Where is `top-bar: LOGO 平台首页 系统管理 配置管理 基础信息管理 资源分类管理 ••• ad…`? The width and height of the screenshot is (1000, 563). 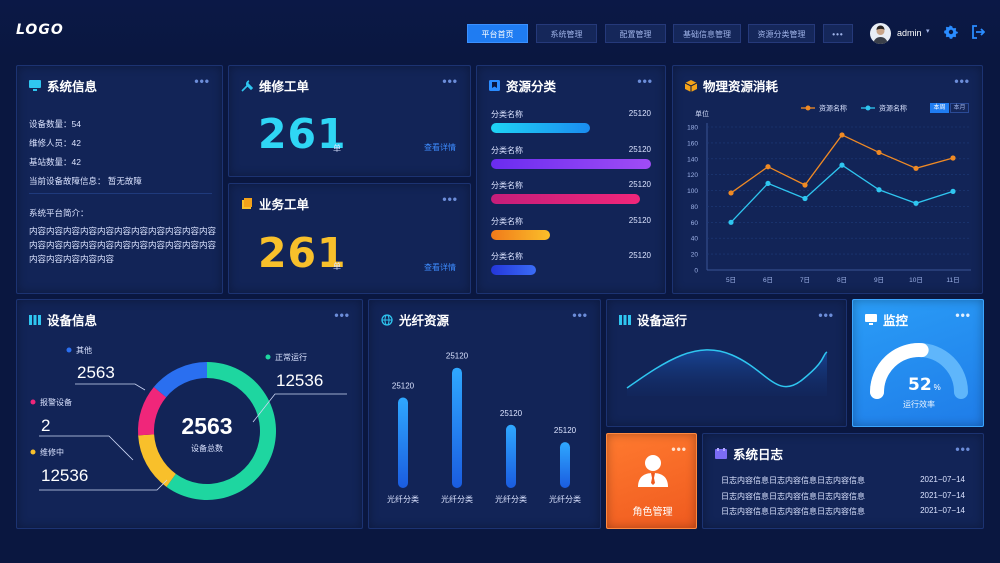 top-bar: LOGO 平台首页 系统管理 配置管理 基础信息管理 资源分类管理 ••• ad… is located at coordinates (500, 30).